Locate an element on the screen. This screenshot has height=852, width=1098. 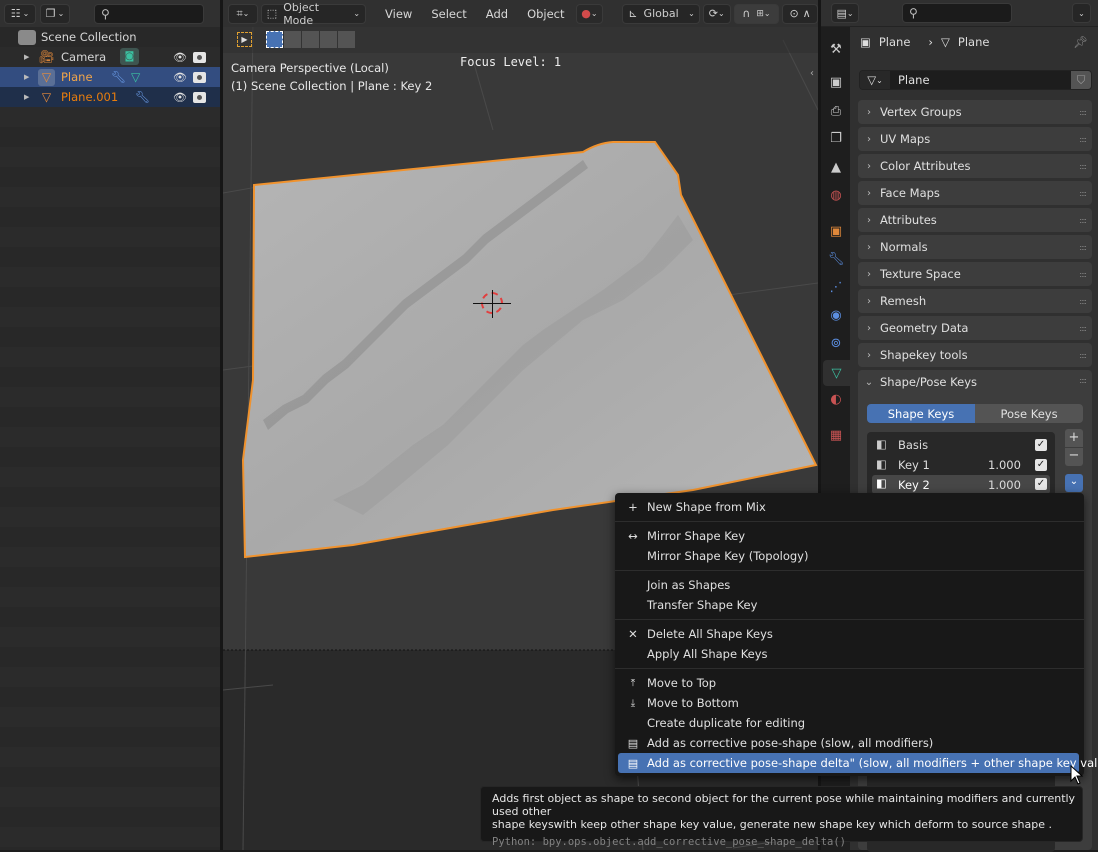
tab-shape-keys: Shape Keys is located at coordinates (921, 413).